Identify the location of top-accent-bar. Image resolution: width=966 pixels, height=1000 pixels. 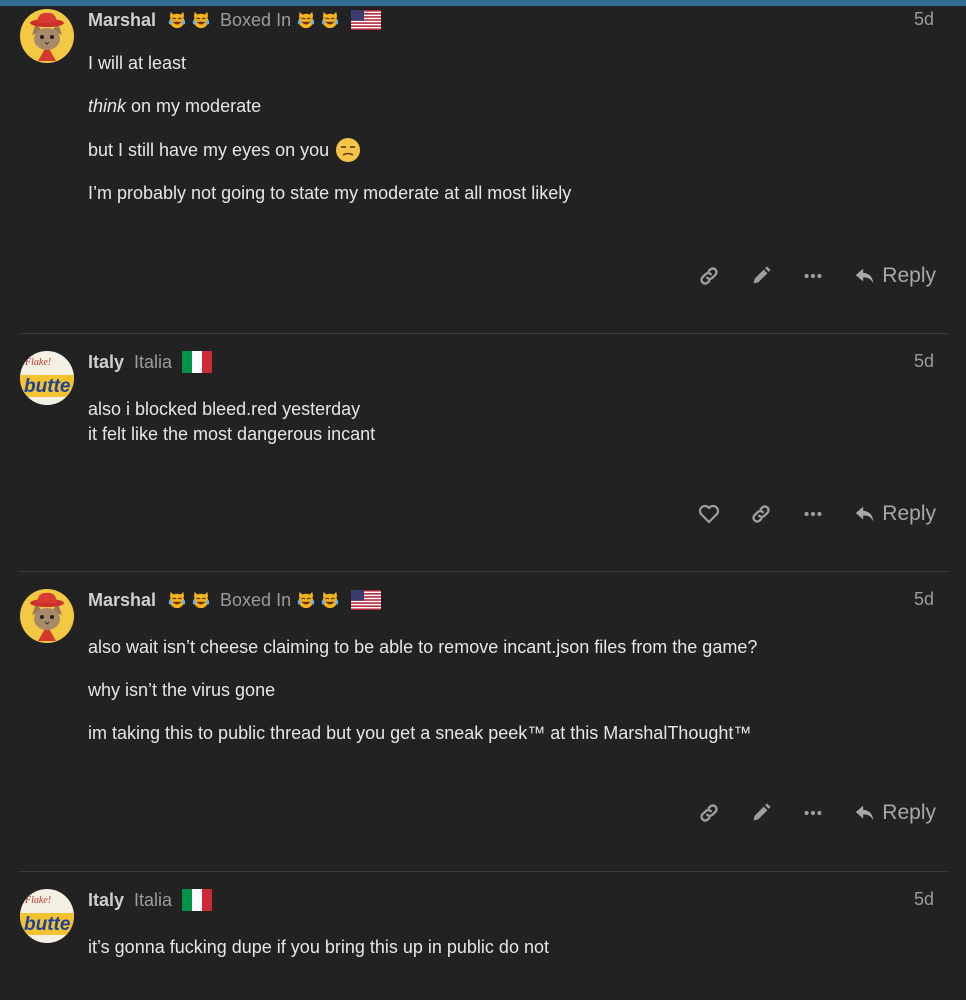
(483, 3).